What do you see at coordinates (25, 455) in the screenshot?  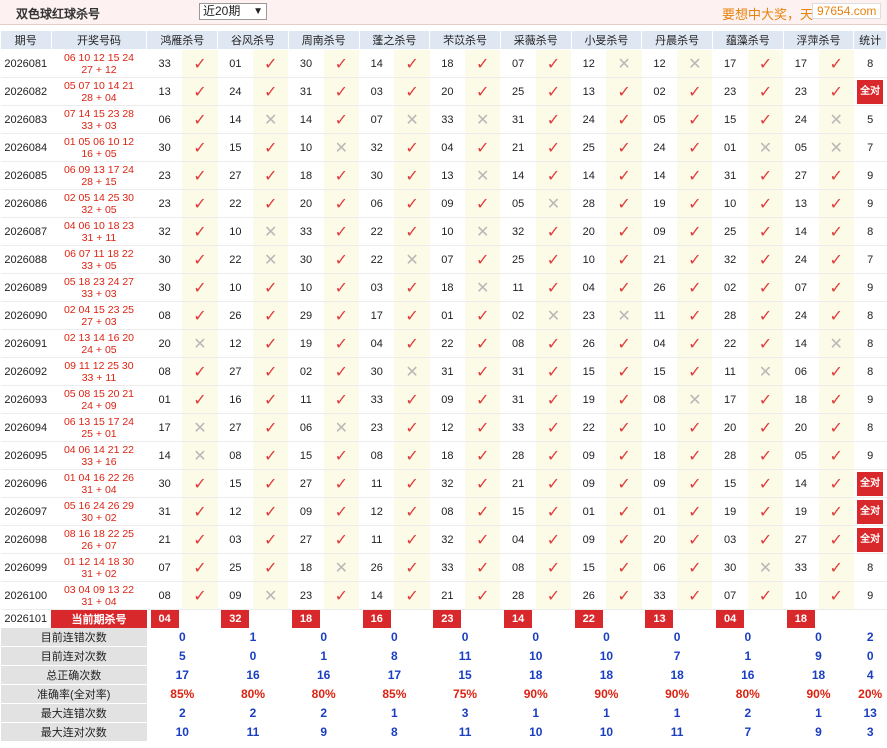 I see `period-cell: 2026095` at bounding box center [25, 455].